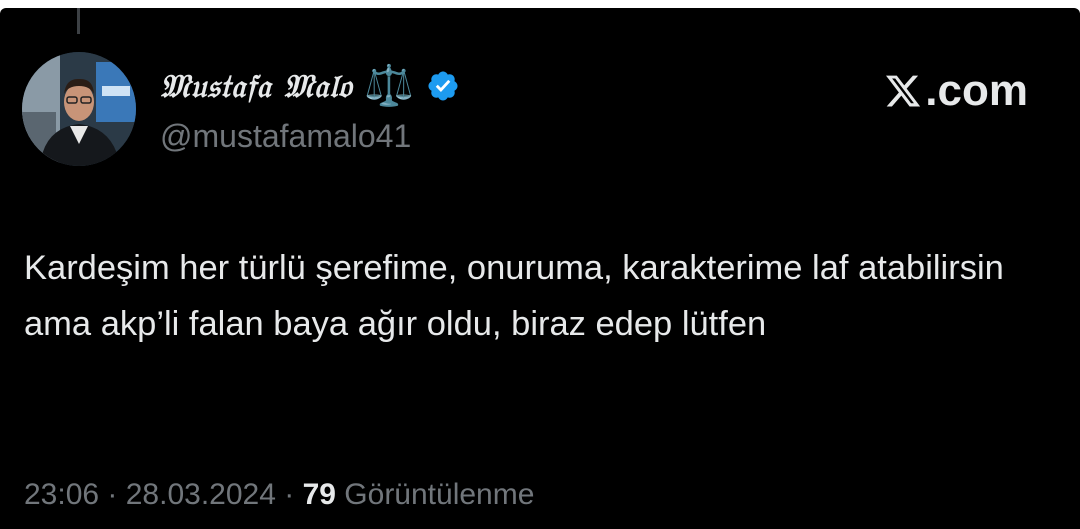 The image size is (1080, 529). I want to click on source-watermark: .com, so click(955, 91).